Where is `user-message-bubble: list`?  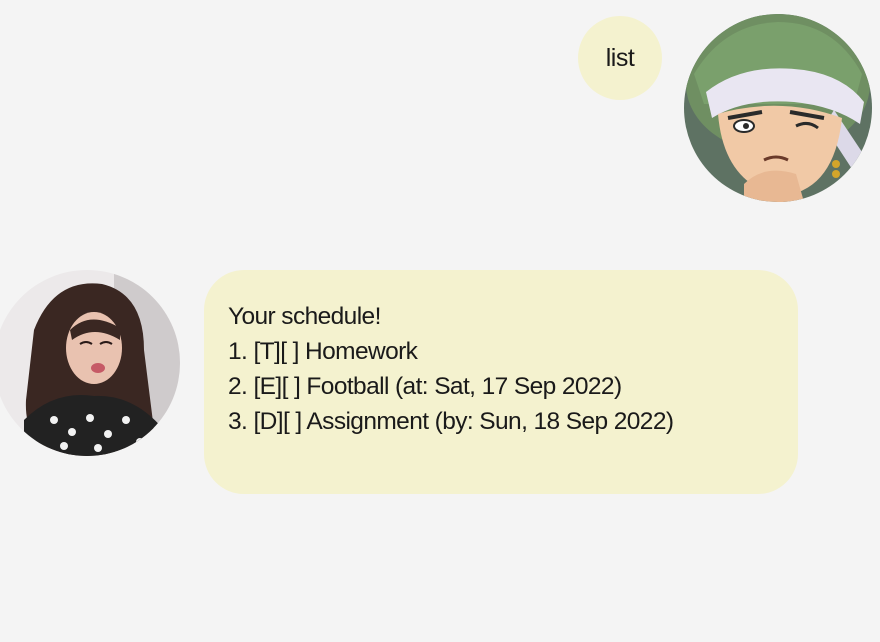 user-message-bubble: list is located at coordinates (620, 58).